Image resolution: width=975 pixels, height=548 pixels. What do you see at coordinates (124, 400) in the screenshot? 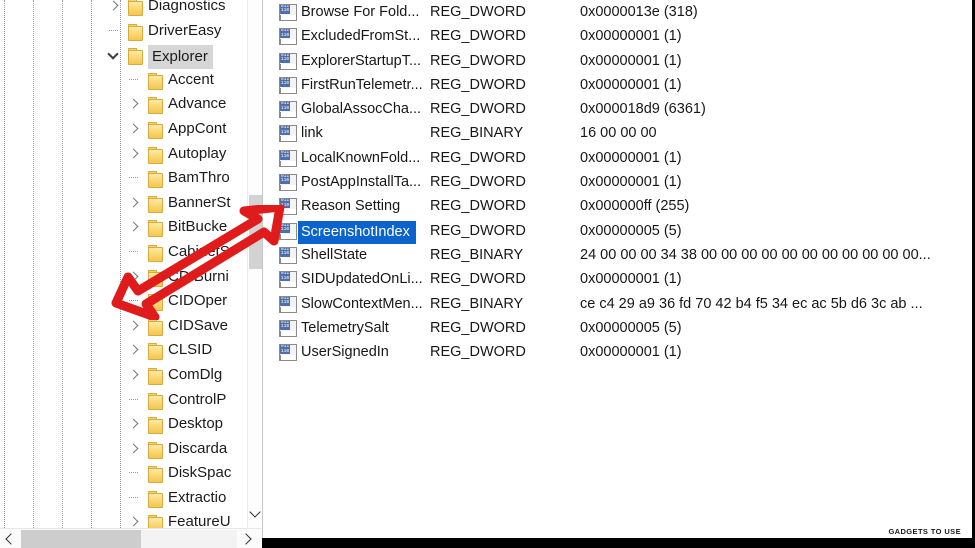
I see `tree-item-controlp: ControlP` at bounding box center [124, 400].